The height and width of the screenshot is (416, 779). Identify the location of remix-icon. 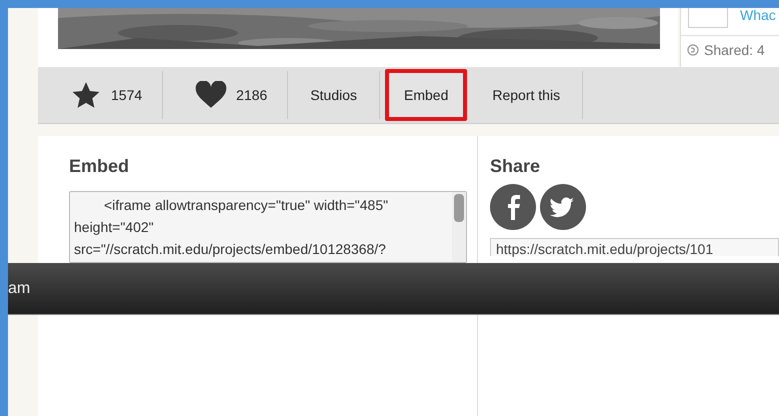
(693, 50).